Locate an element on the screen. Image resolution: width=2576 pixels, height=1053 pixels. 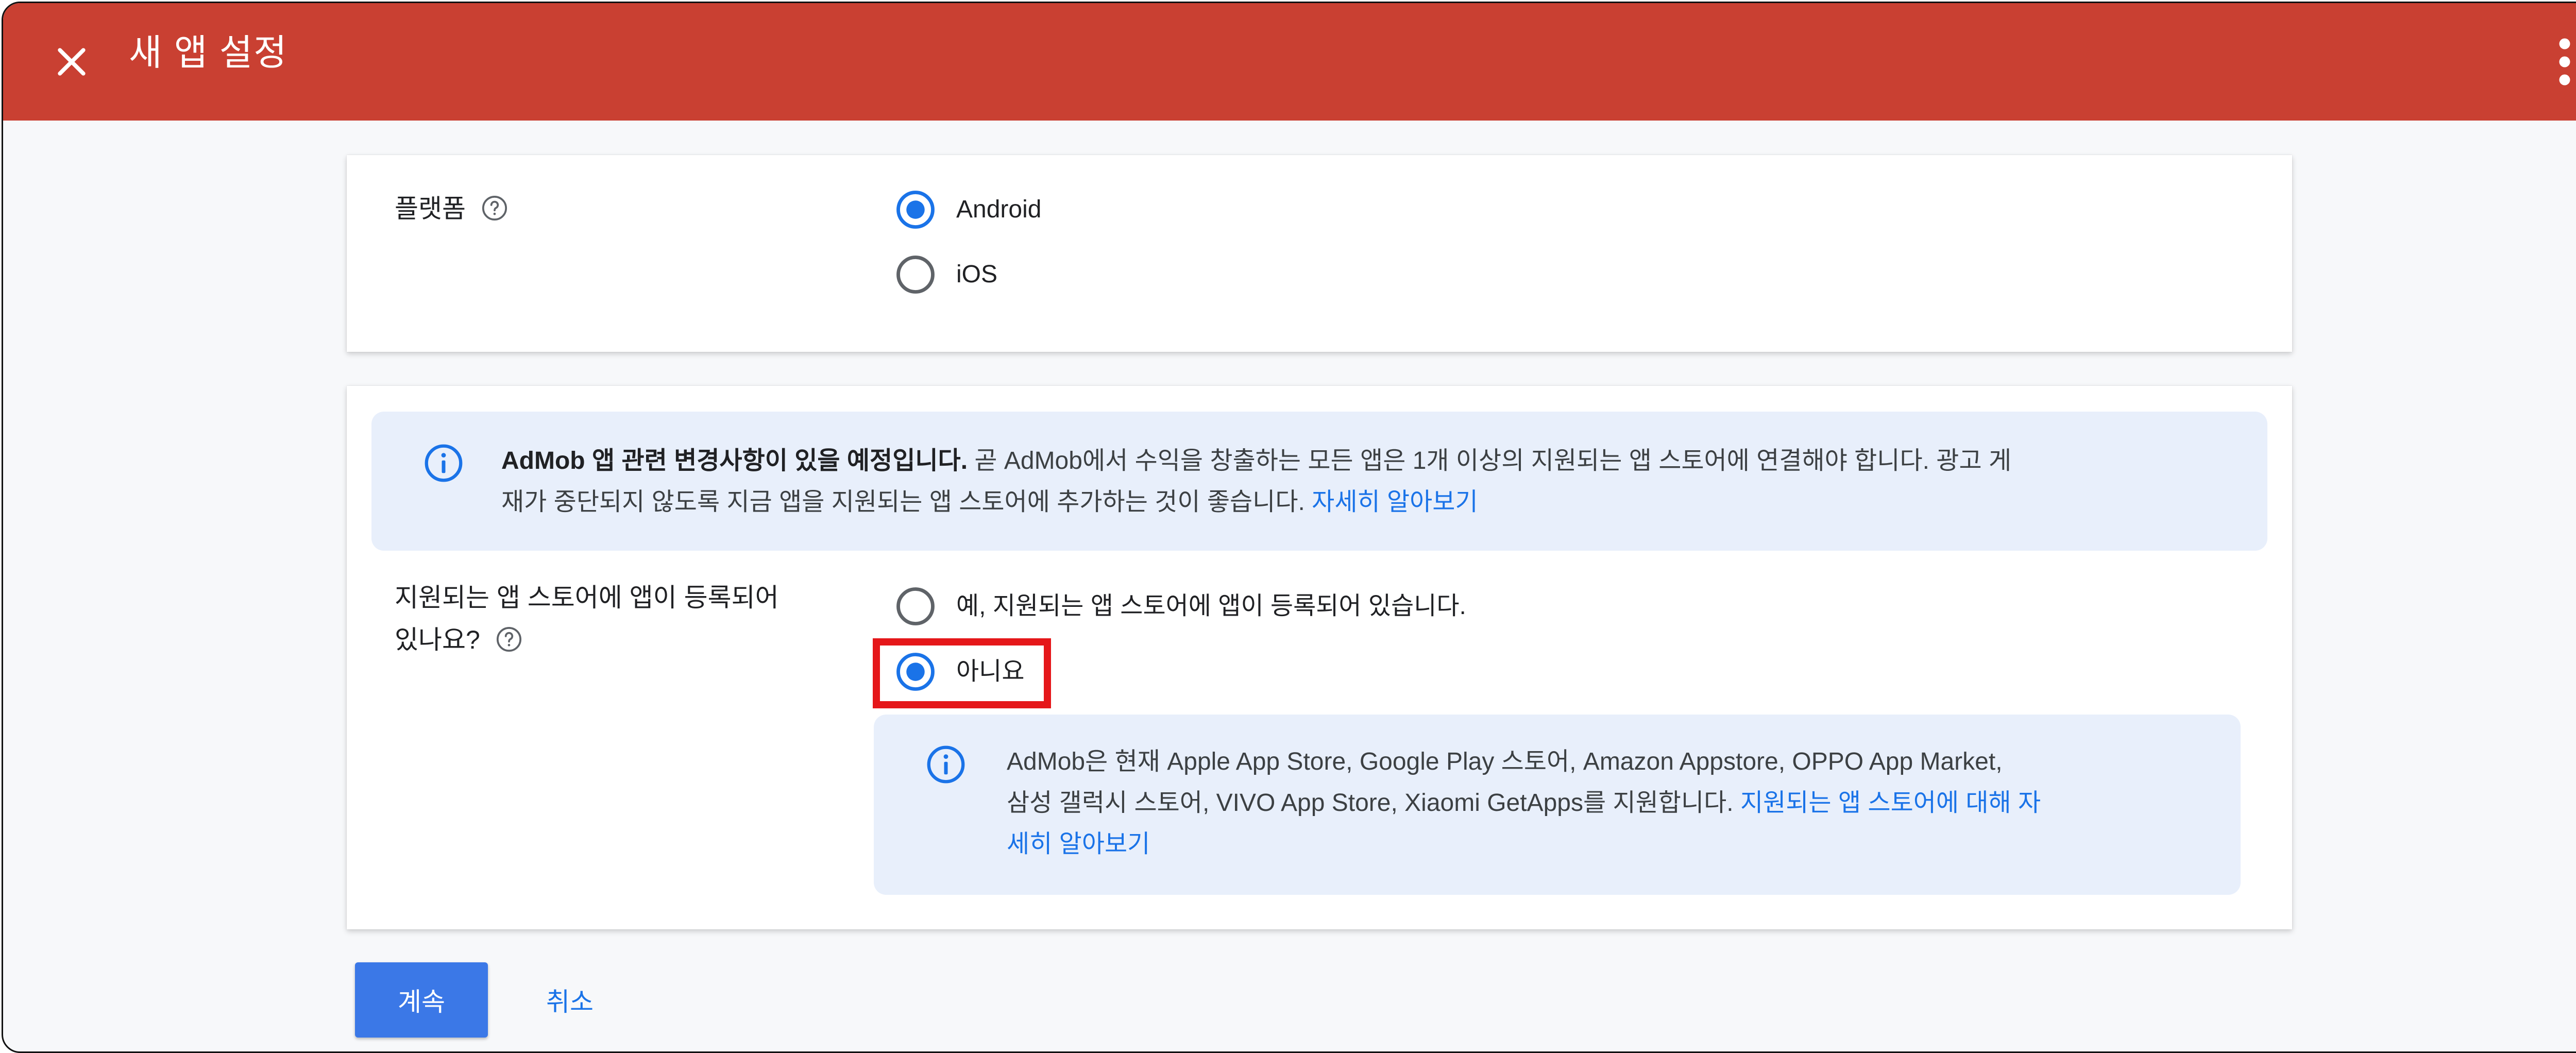
cancel-button: 취소 is located at coordinates (569, 1000).